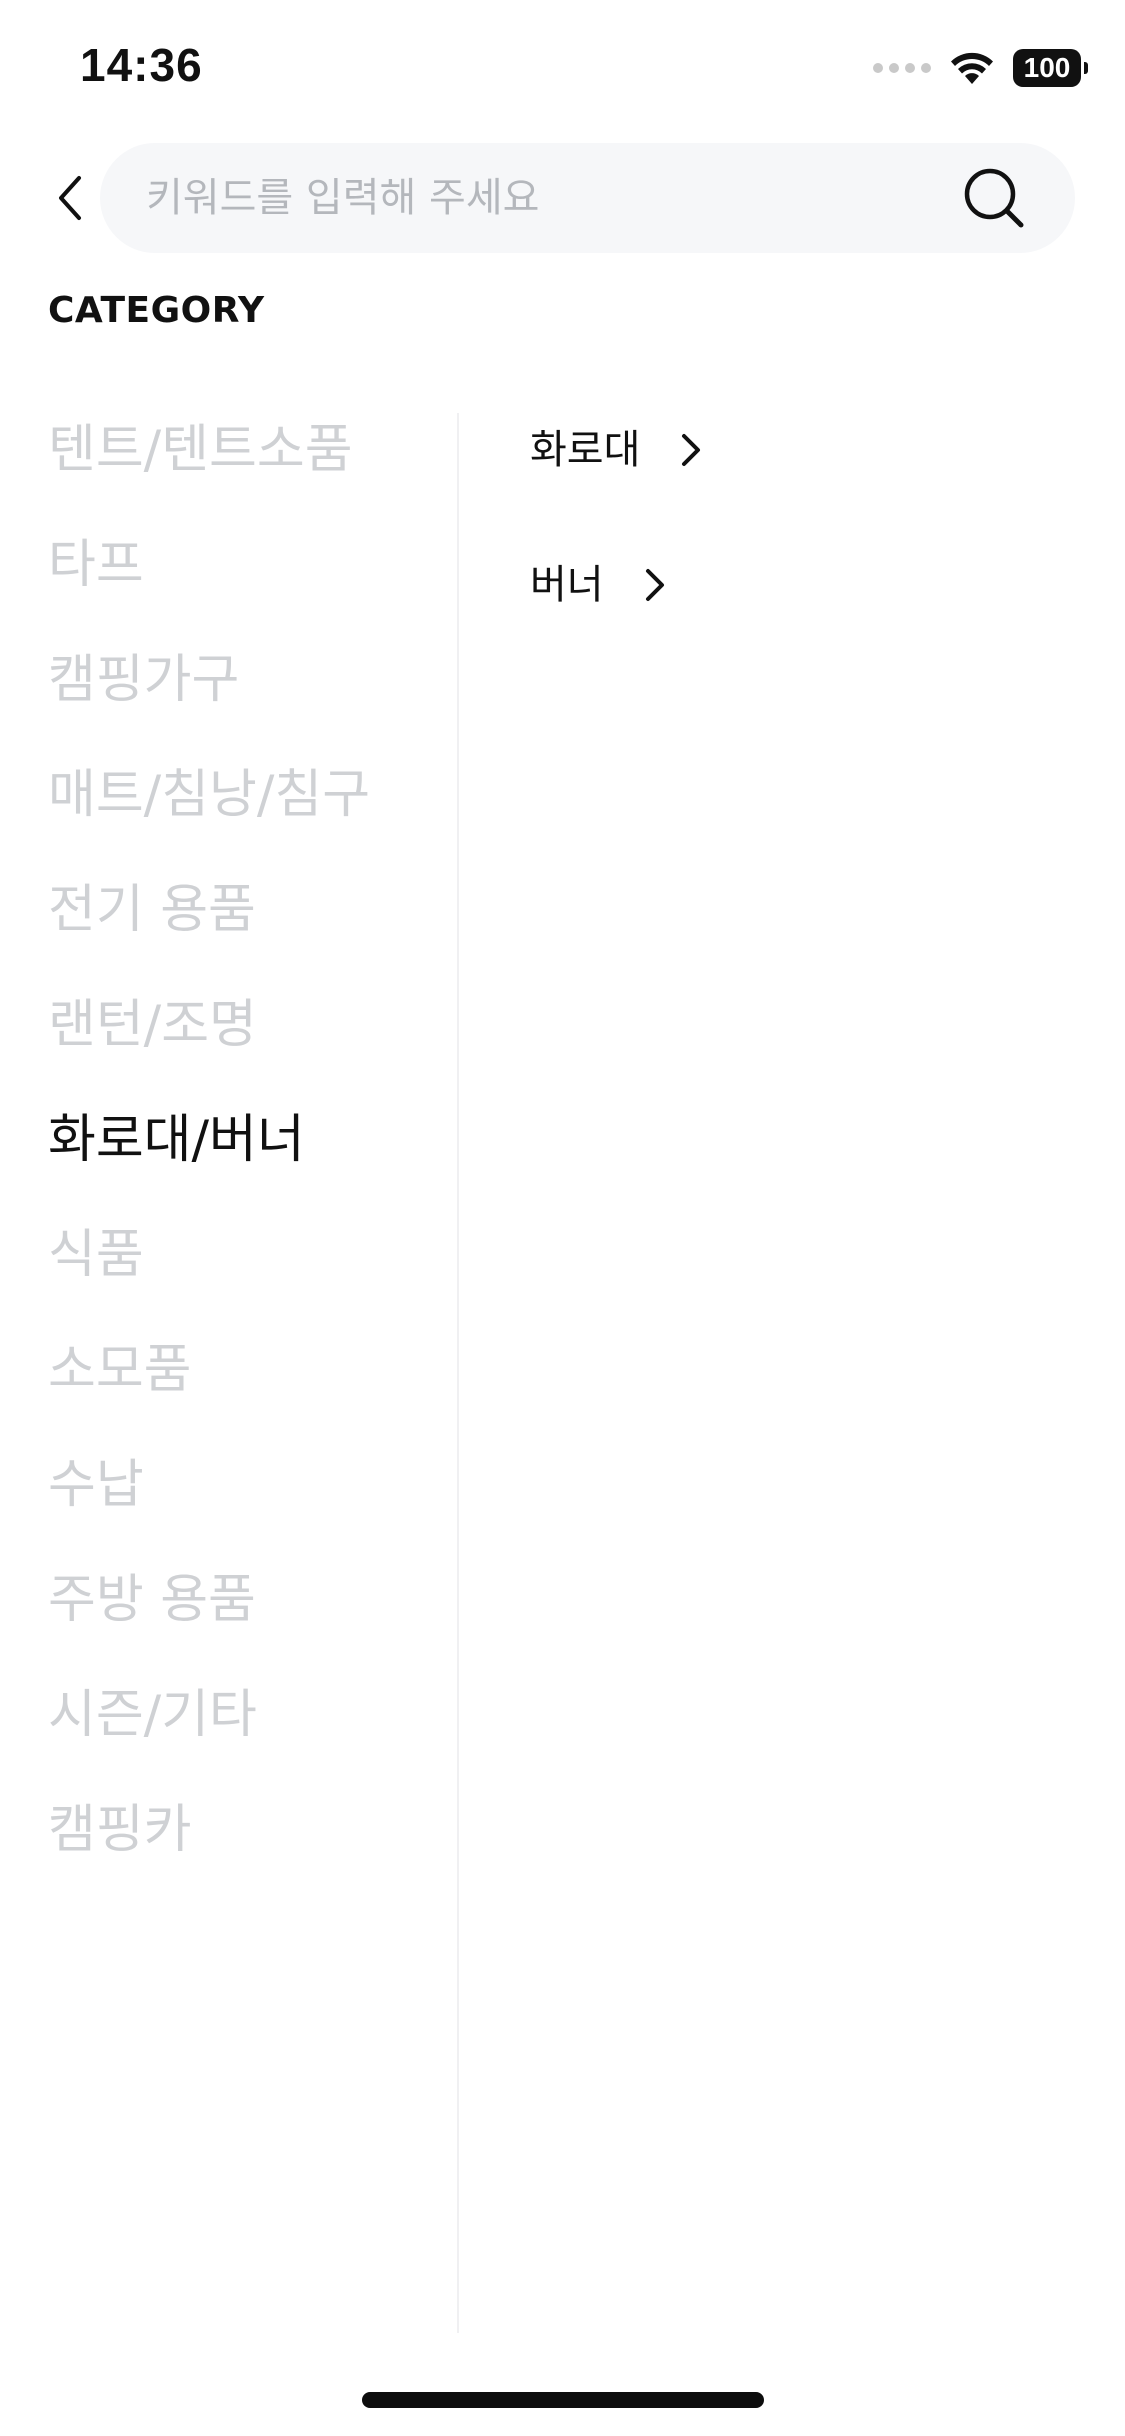  I want to click on search-button, so click(994, 198).